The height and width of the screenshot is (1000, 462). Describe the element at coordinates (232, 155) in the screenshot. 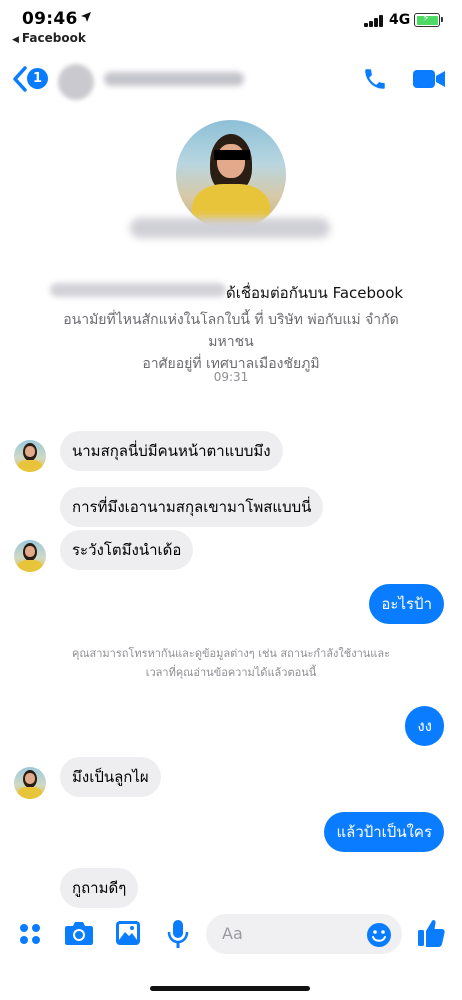

I see `censor-bar` at that location.